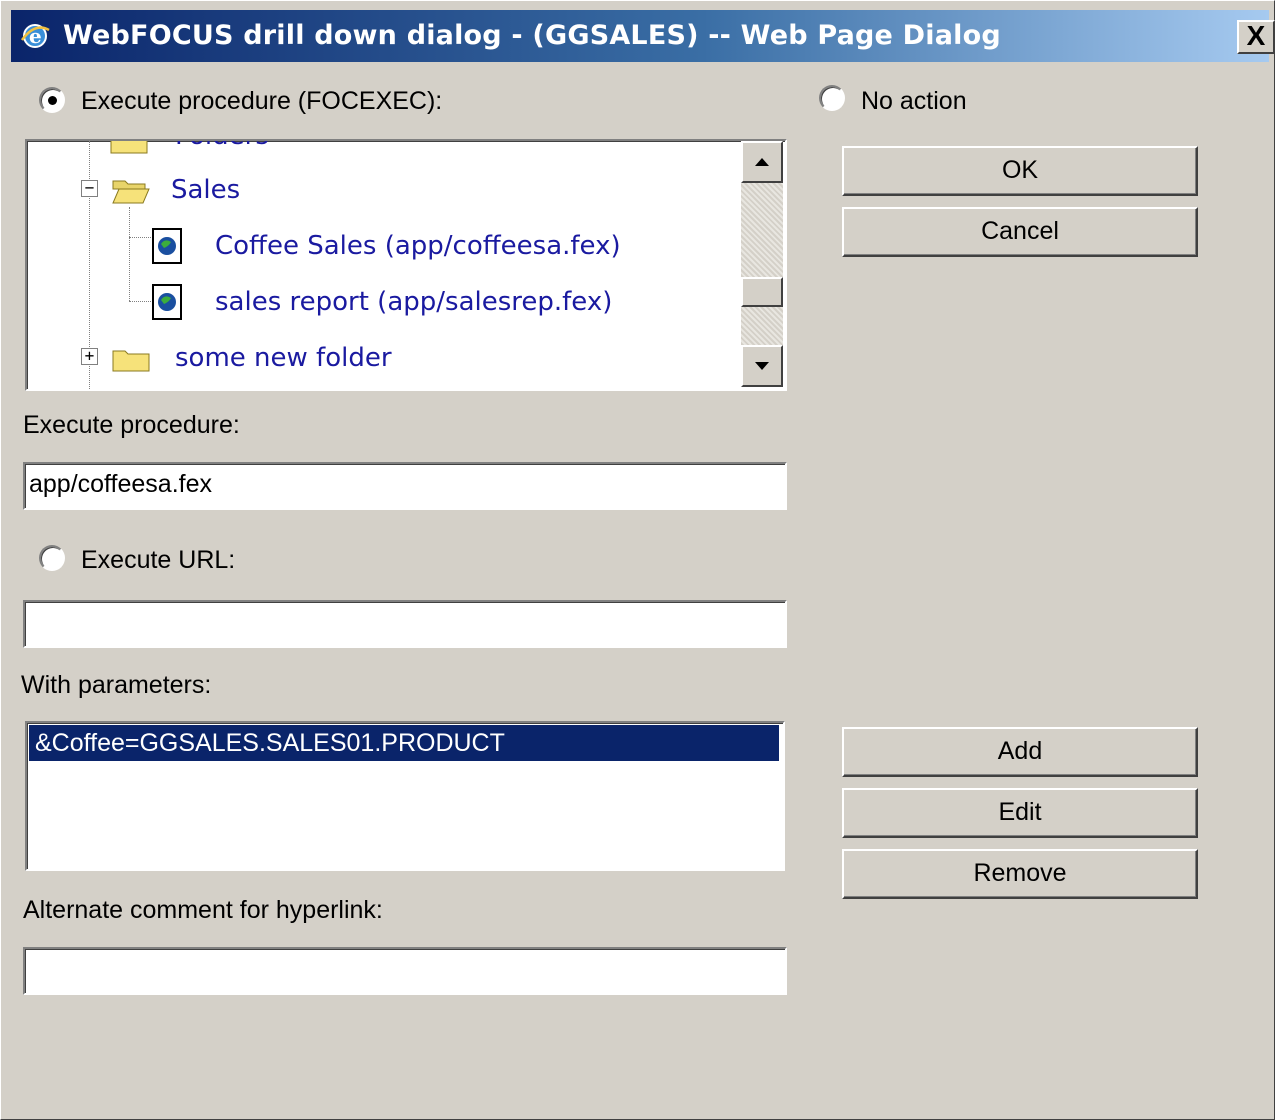 This screenshot has height=1120, width=1275. Describe the element at coordinates (418, 246) in the screenshot. I see `tree-item-coffee-sales: Coffee Sales (app/coffeesa.fex)` at that location.